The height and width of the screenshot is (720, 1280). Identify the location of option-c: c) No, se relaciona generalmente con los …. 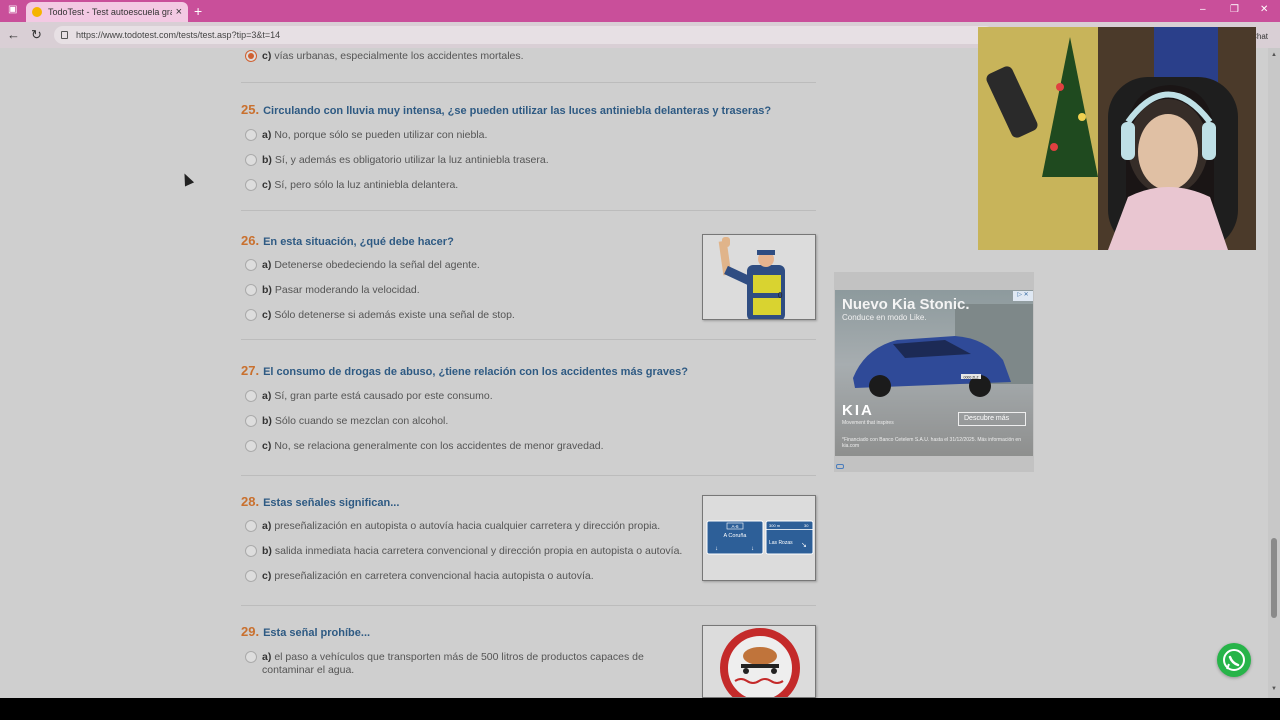
(528, 452).